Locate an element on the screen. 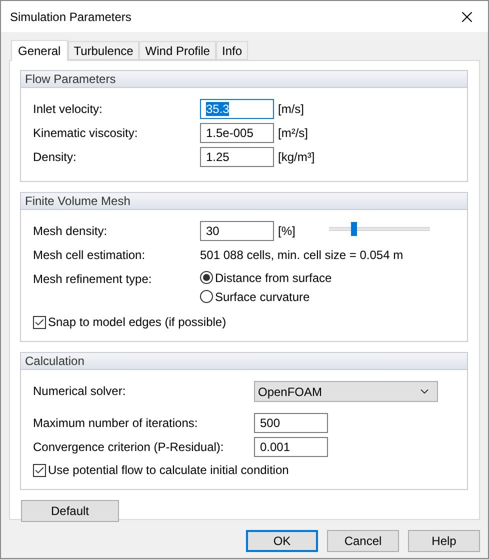 This screenshot has height=559, width=489. field-label: Mesh density: is located at coordinates (70, 230).